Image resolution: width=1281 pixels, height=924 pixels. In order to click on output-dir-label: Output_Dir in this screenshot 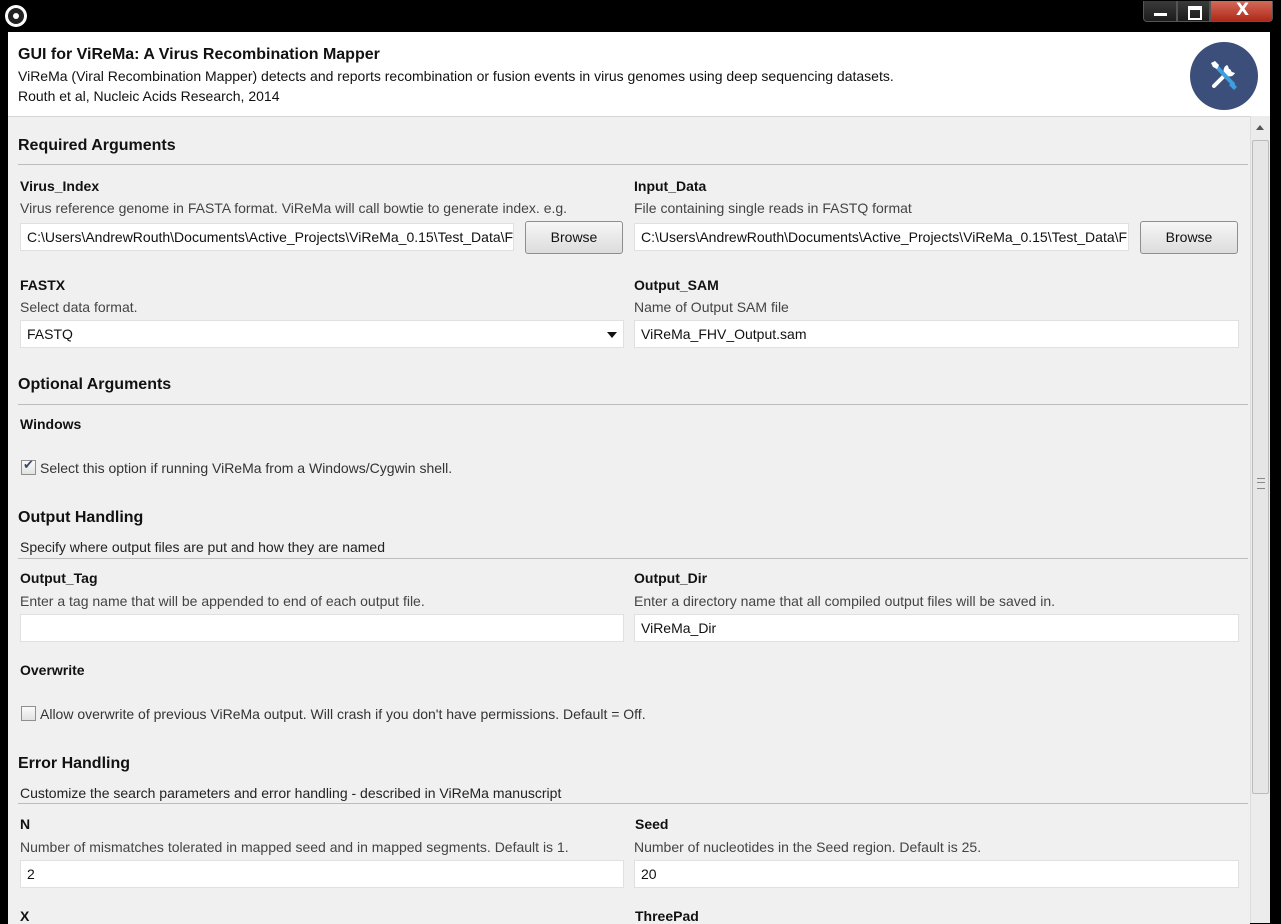, I will do `click(671, 578)`.